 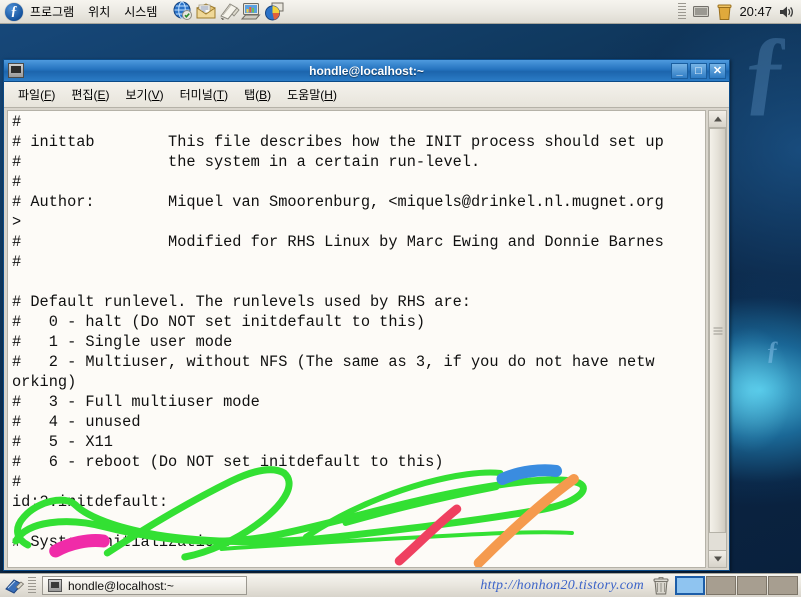 I want to click on taskbar-grip-icon, so click(x=32, y=585).